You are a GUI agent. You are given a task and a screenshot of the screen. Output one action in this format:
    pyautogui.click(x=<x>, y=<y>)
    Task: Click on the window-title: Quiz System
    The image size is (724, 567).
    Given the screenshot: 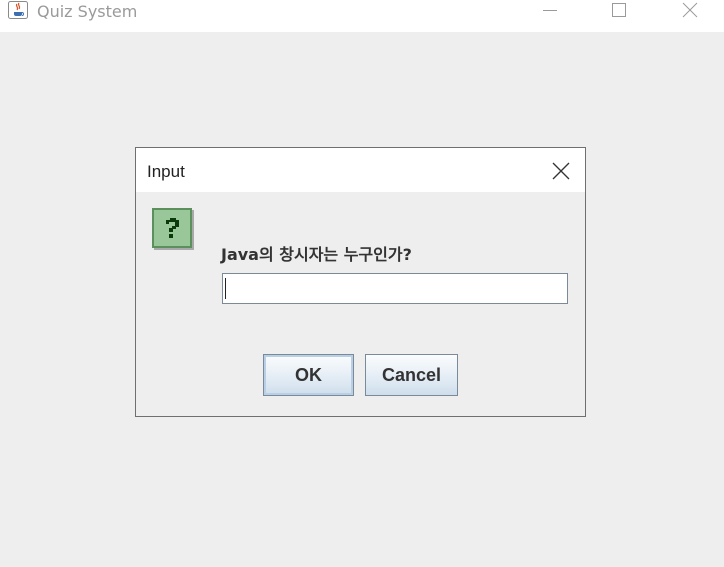 What is the action you would take?
    pyautogui.click(x=87, y=11)
    